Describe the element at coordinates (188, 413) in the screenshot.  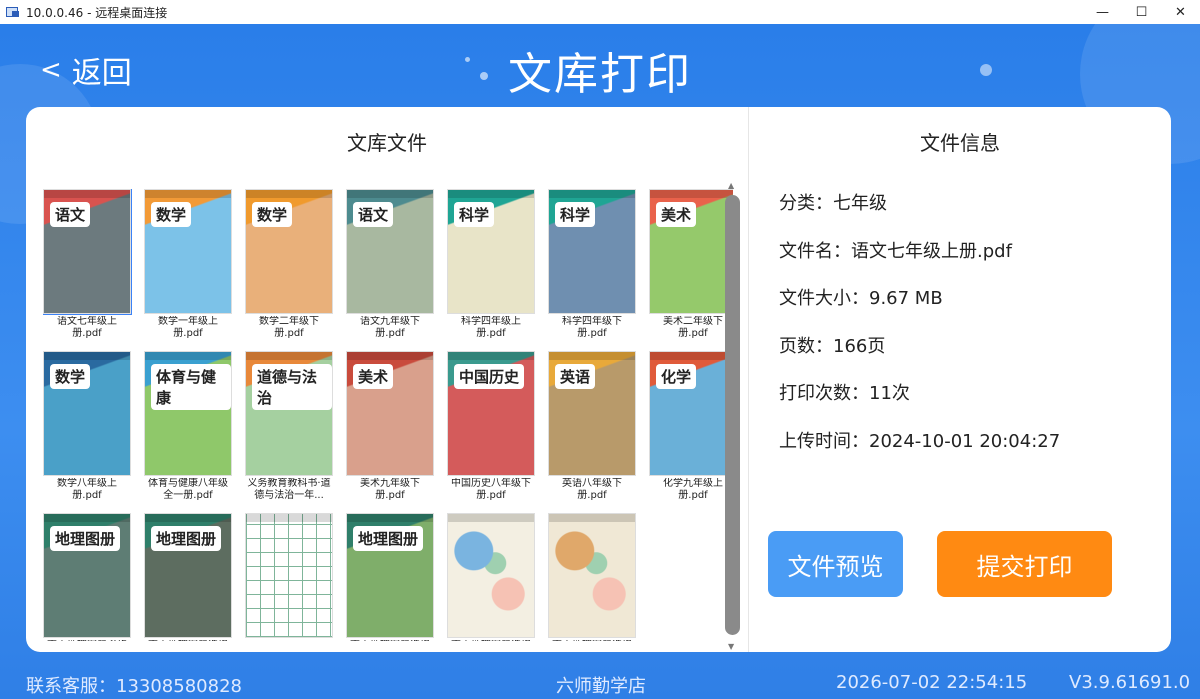
I see `book-cover-thumbnail: 体育与健康` at that location.